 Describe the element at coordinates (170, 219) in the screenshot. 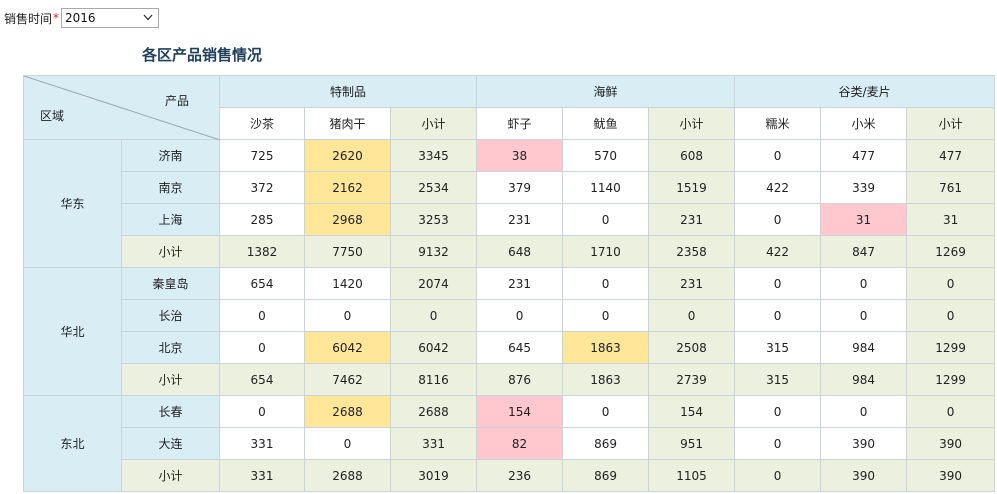

I see `city-cell: 上海` at that location.